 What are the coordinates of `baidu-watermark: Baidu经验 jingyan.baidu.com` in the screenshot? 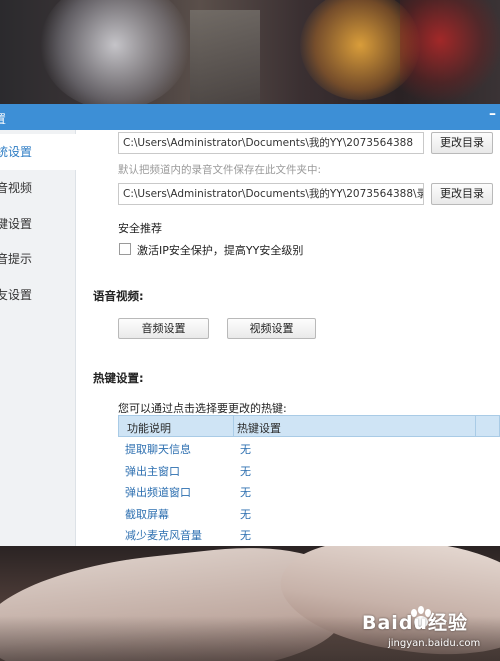 It's located at (429, 629).